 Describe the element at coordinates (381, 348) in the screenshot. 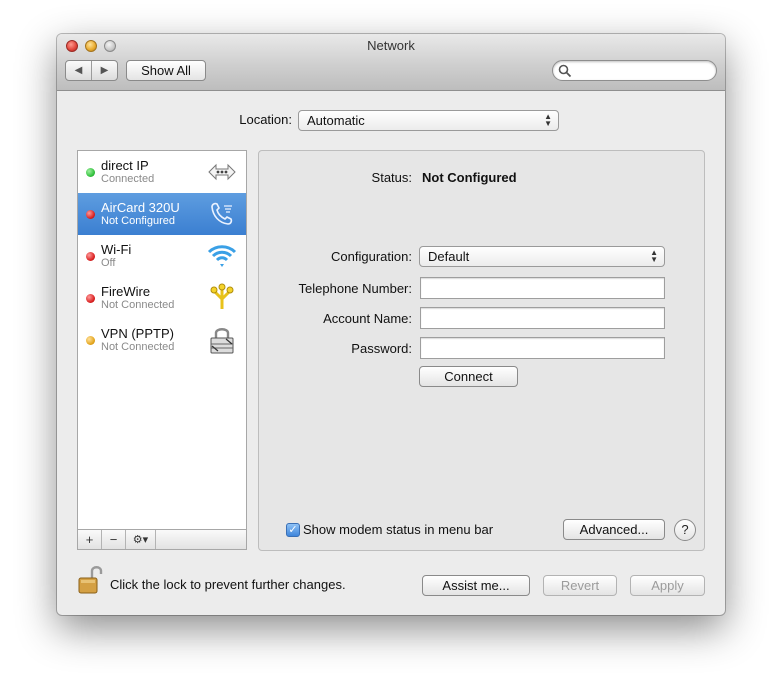

I see `password-label: Password:` at that location.